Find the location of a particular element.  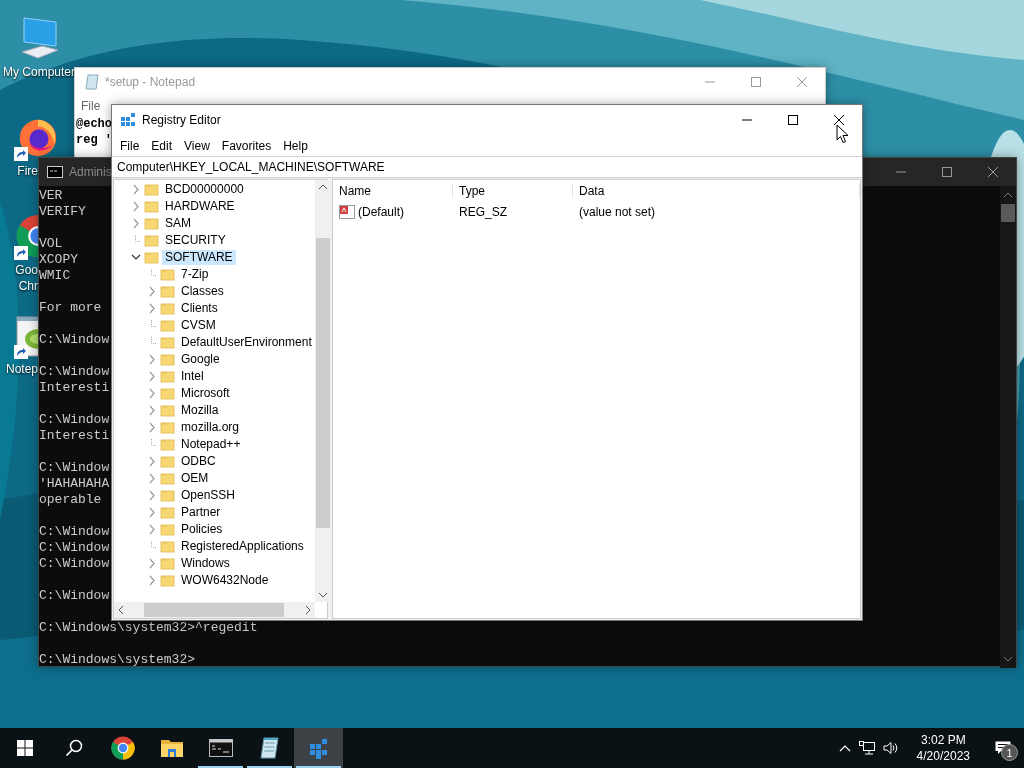

desktop-icon-label: Fire is located at coordinates (27, 171).